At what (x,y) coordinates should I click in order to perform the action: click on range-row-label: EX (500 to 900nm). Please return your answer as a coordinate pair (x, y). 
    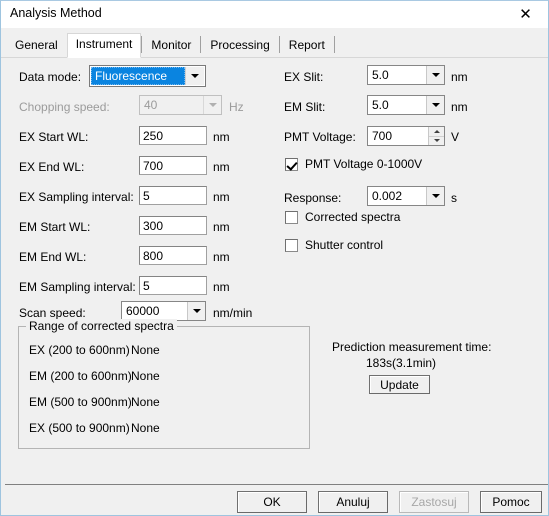
    Looking at the image, I should click on (79, 428).